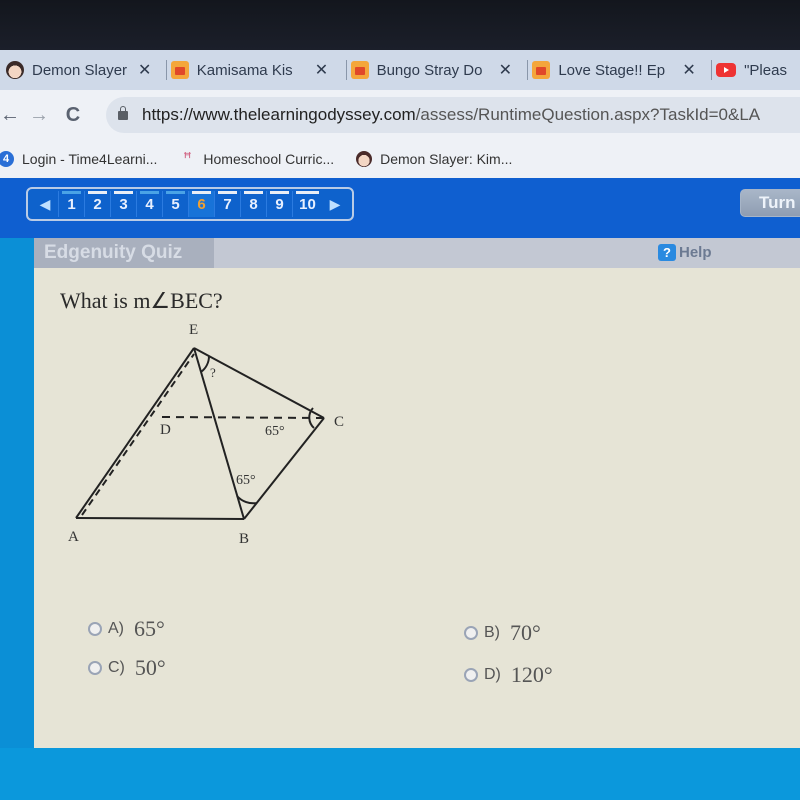 The height and width of the screenshot is (800, 800). I want to click on lock-icon, so click(123, 112).